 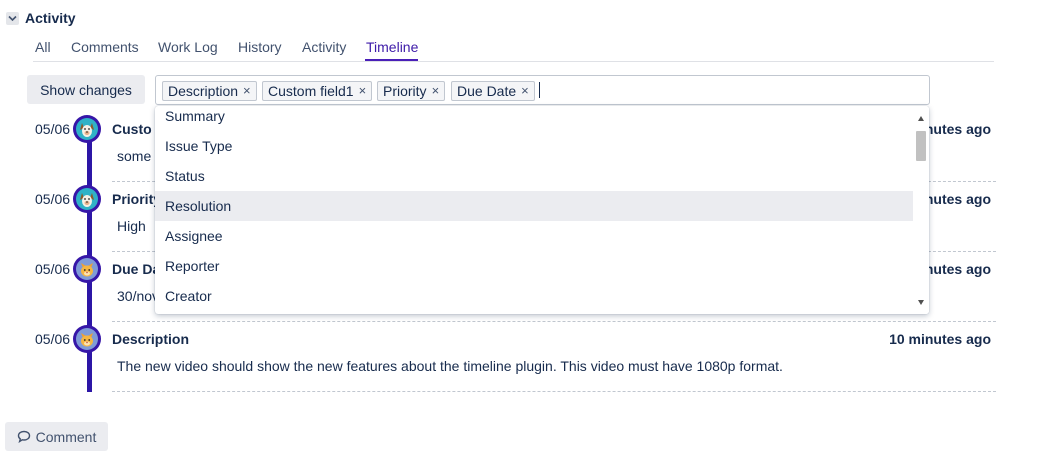 What do you see at coordinates (534, 266) in the screenshot?
I see `dropdown-option: Reporter` at bounding box center [534, 266].